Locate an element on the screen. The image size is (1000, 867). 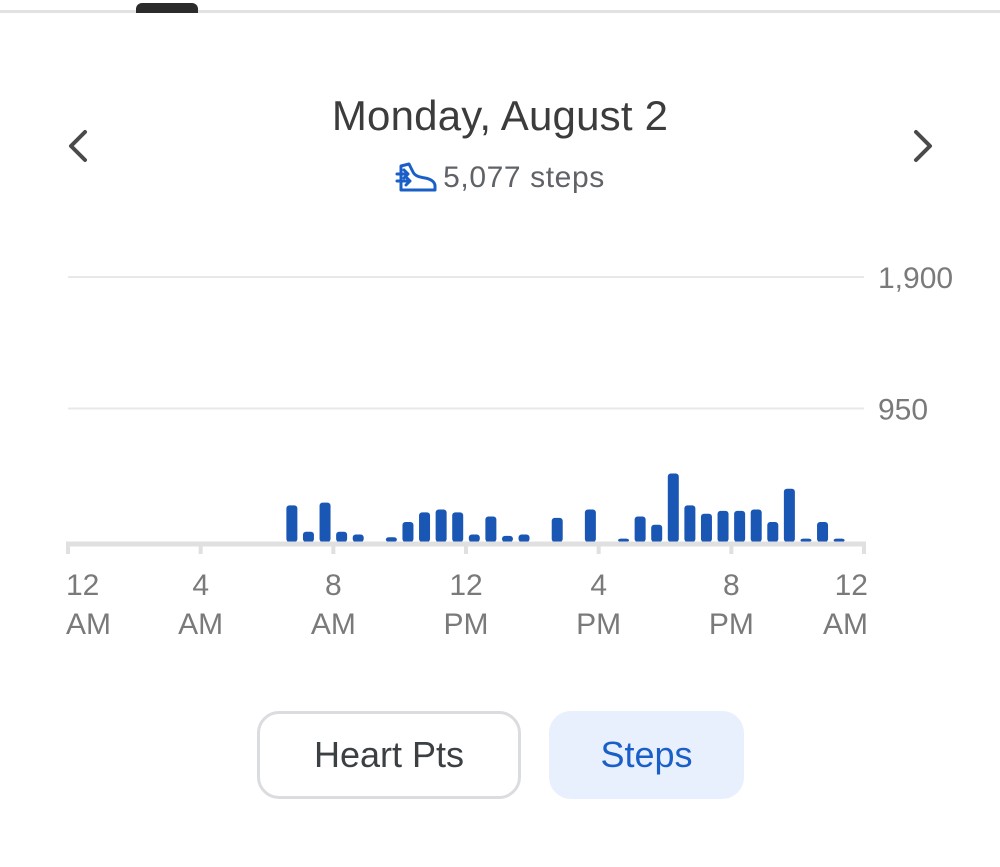
chevron-right-icon is located at coordinates (923, 146).